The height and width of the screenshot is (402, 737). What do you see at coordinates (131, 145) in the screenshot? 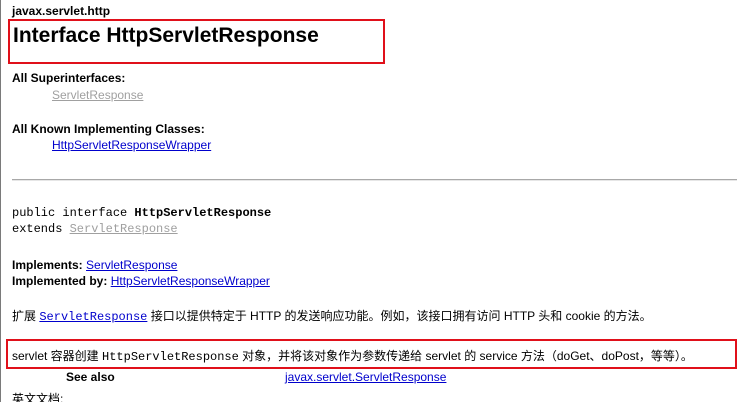
I see `implementing-class-link: HttpServletResponseWrapper` at bounding box center [131, 145].